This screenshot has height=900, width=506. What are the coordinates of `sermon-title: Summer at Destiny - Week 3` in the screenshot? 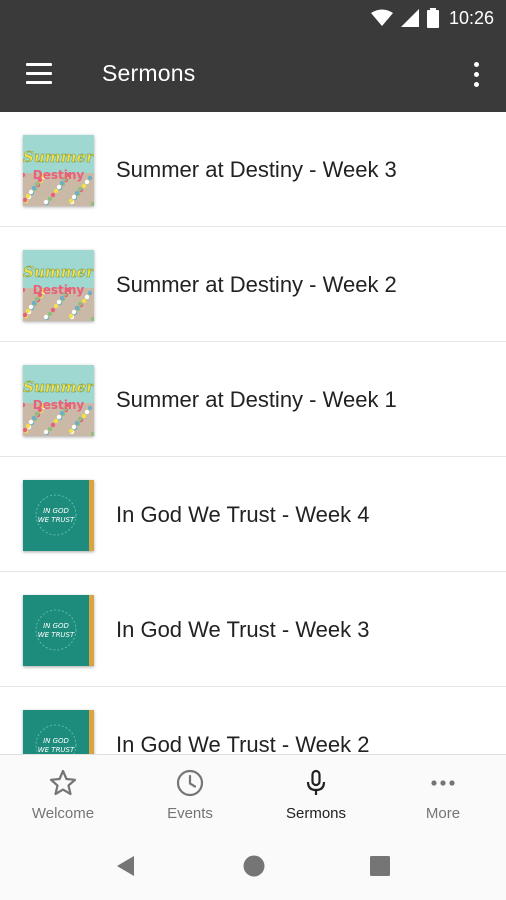 It's located at (256, 169).